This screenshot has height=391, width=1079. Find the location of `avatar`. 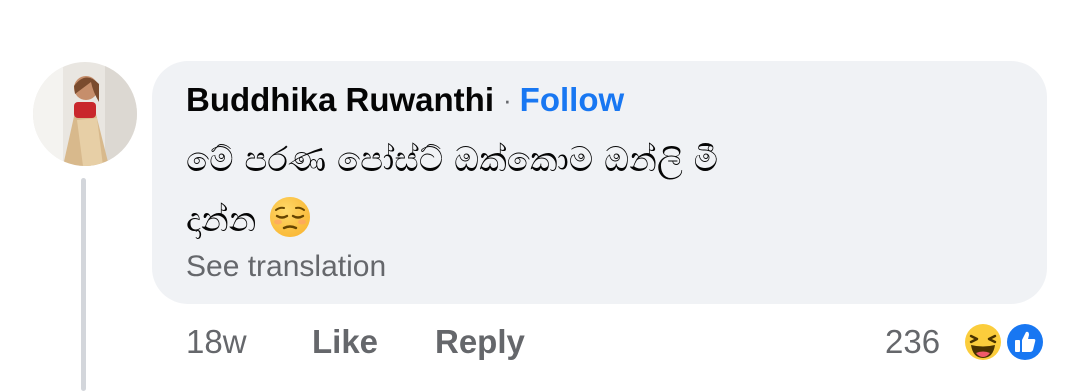

avatar is located at coordinates (85, 114).